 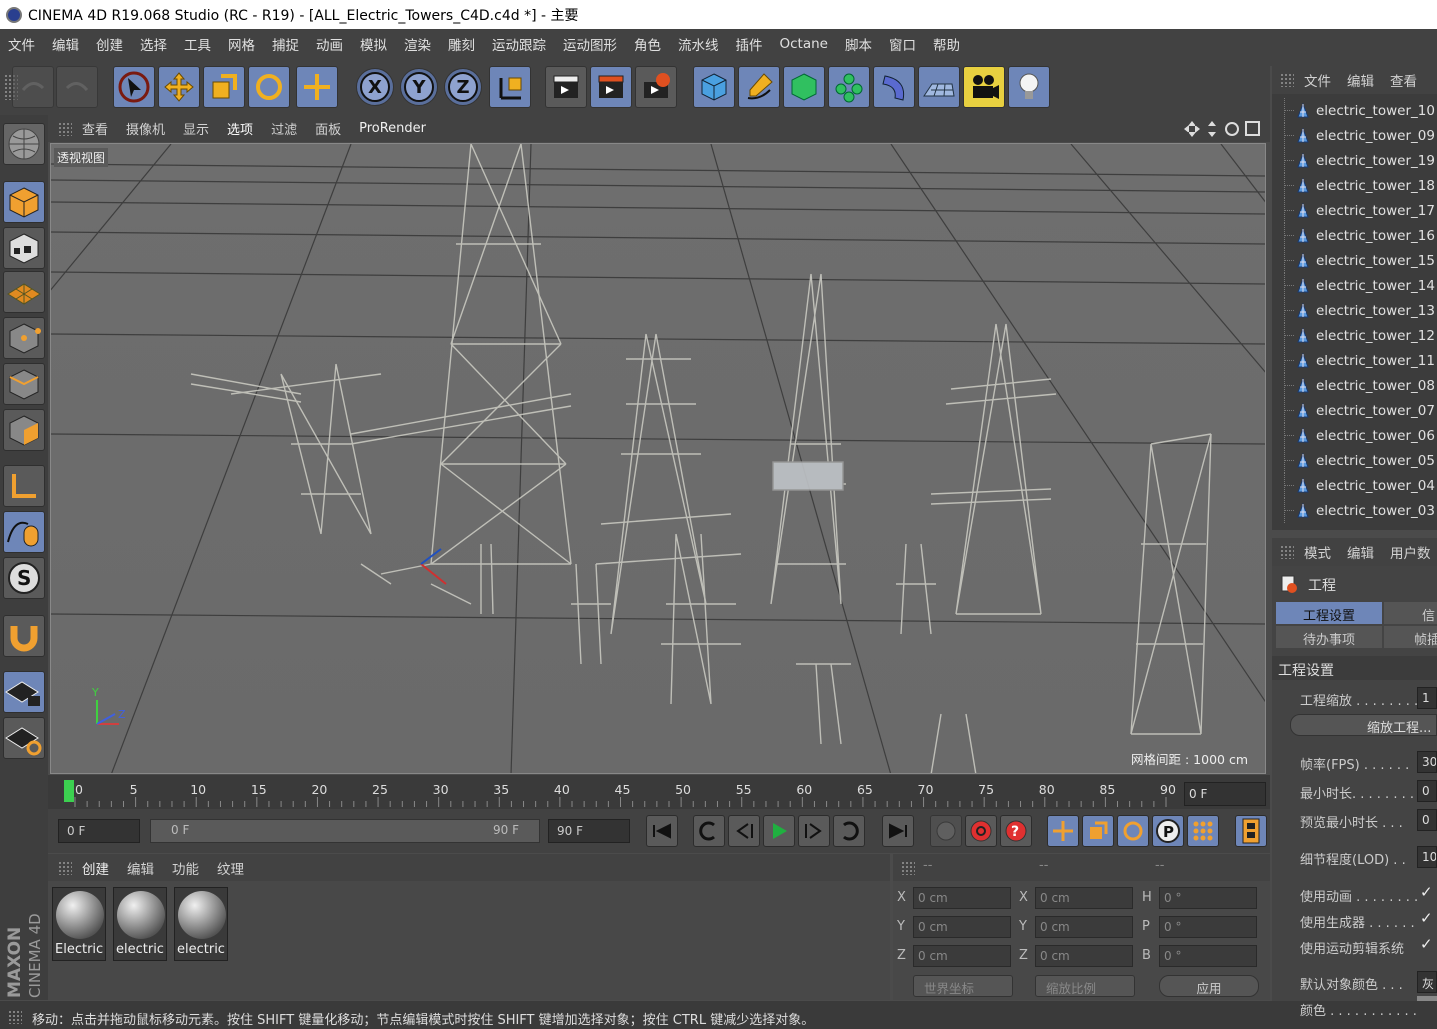 What do you see at coordinates (804, 44) in the screenshot?
I see `menu-octane: Octane` at bounding box center [804, 44].